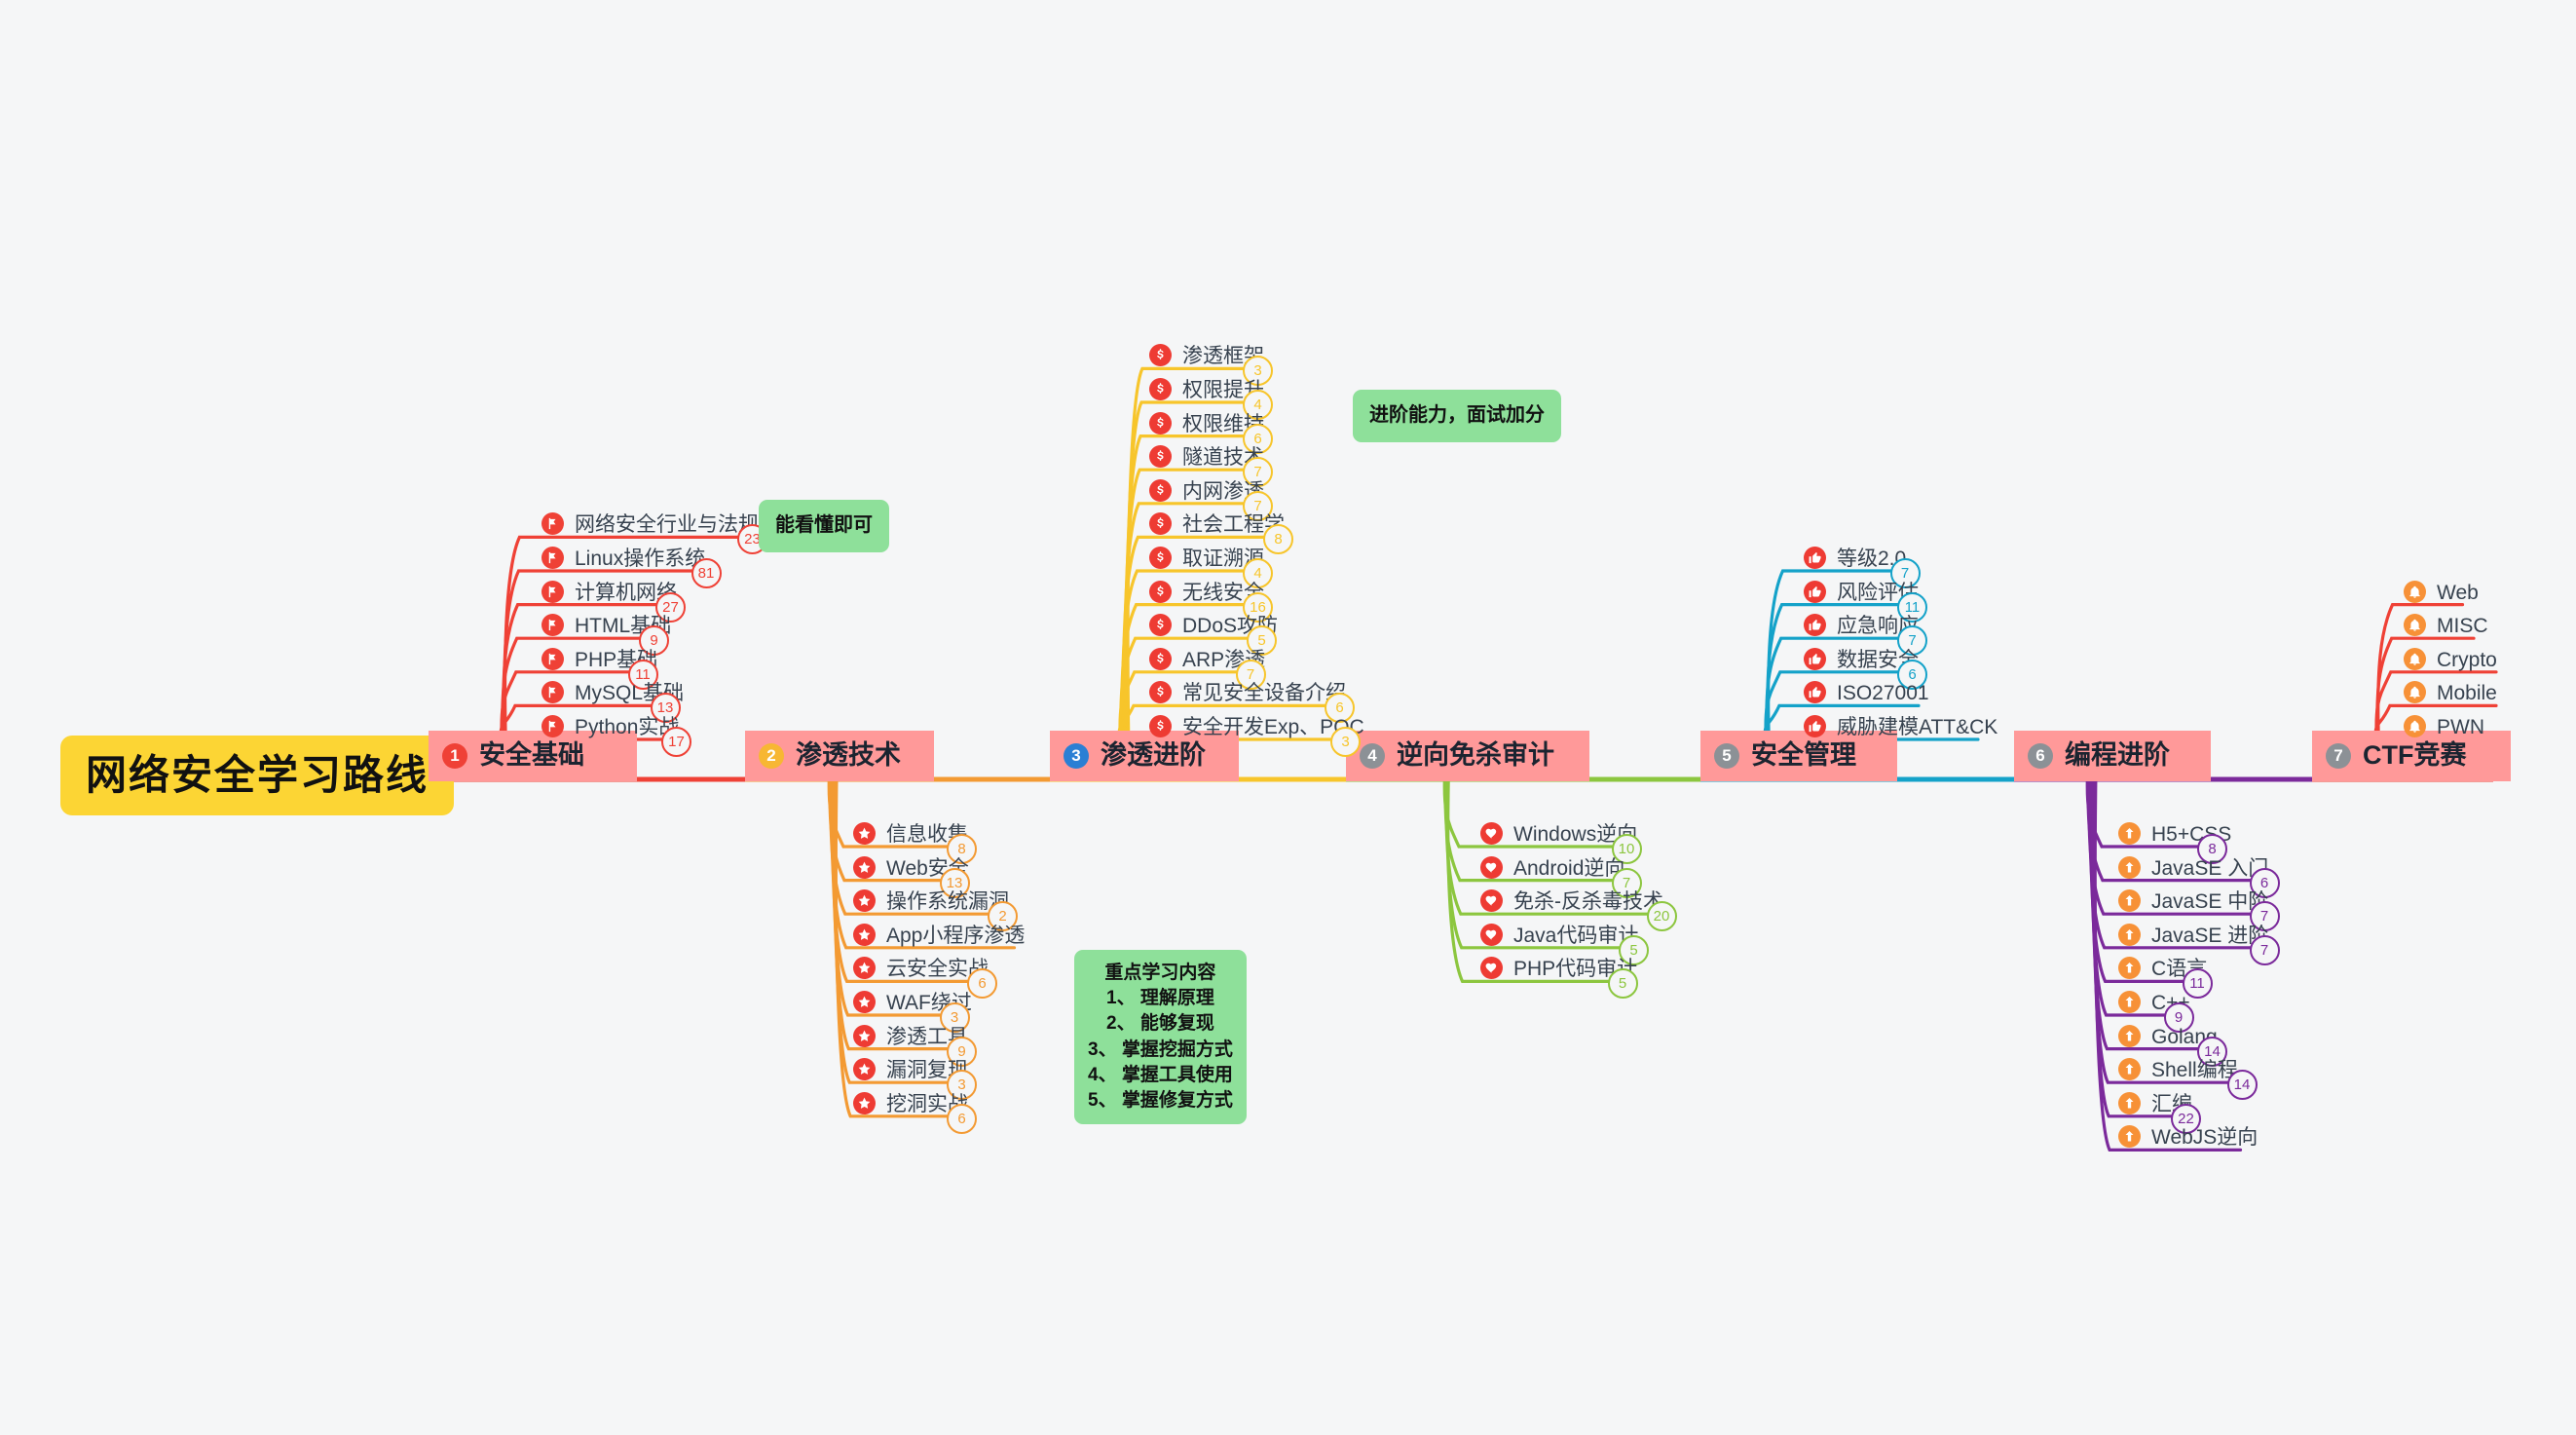  Describe the element at coordinates (706, 573) in the screenshot. I see `leaf-count-badge: 81` at that location.